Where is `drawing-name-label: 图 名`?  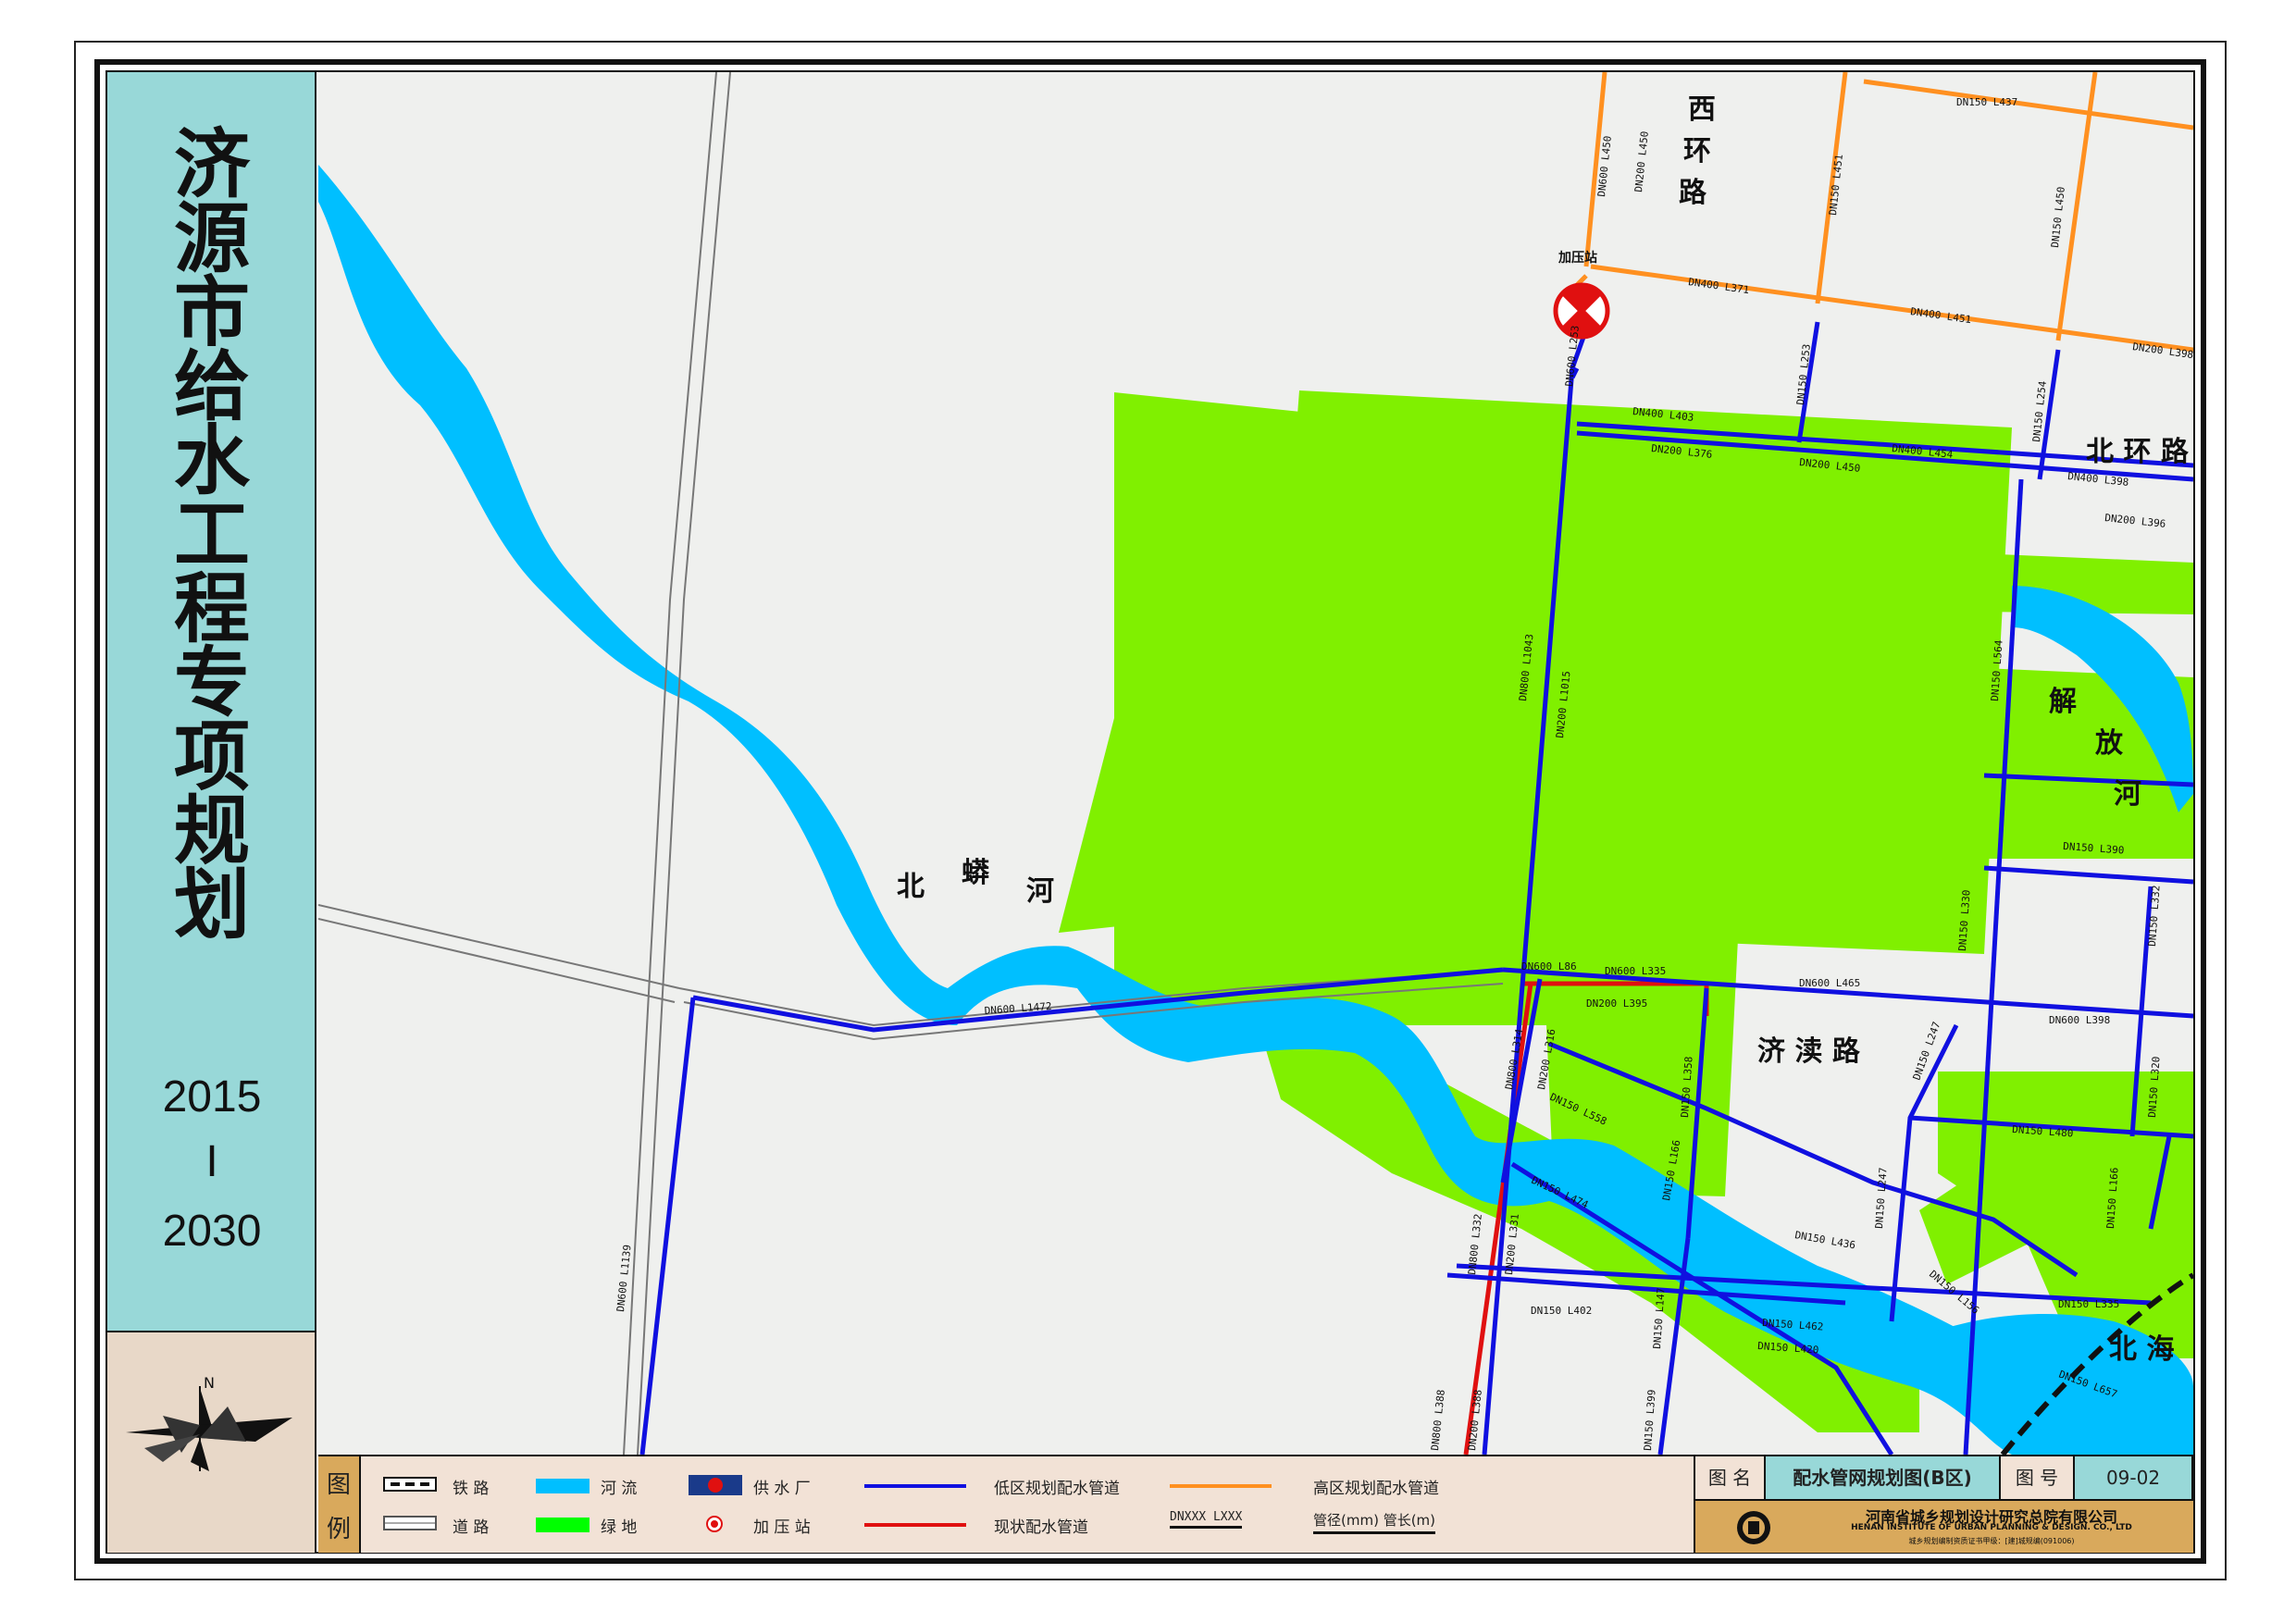
drawing-name-label: 图 名 is located at coordinates (1731, 1478).